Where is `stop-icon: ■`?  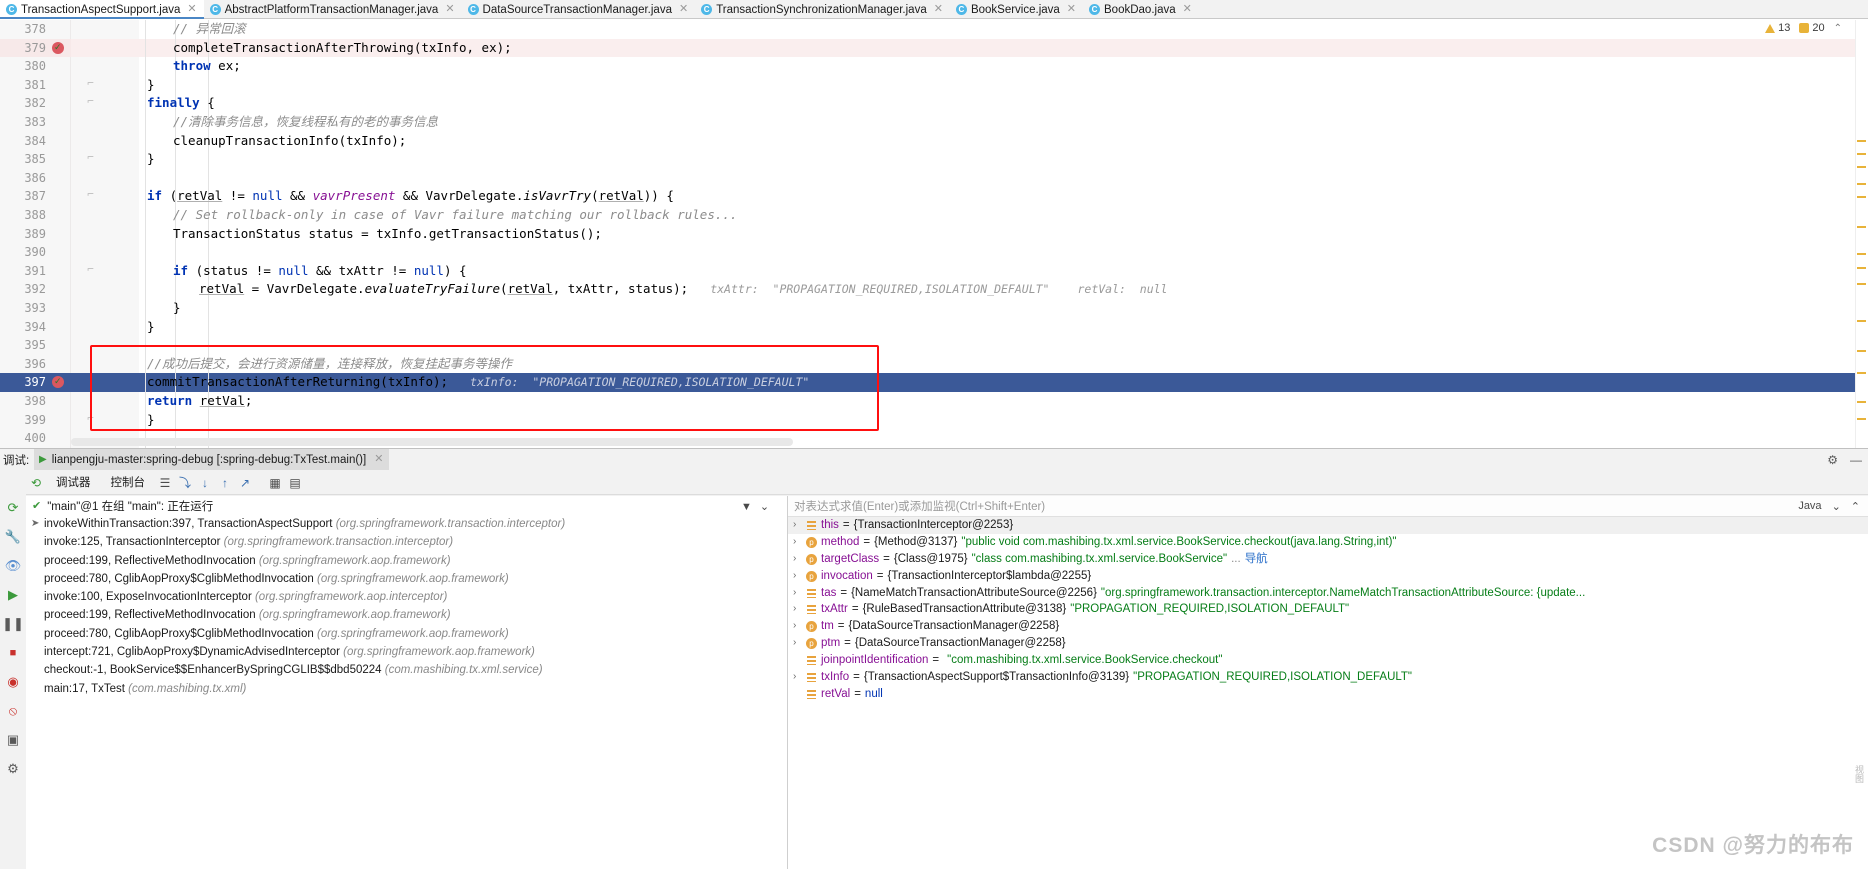 stop-icon: ■ is located at coordinates (13, 653).